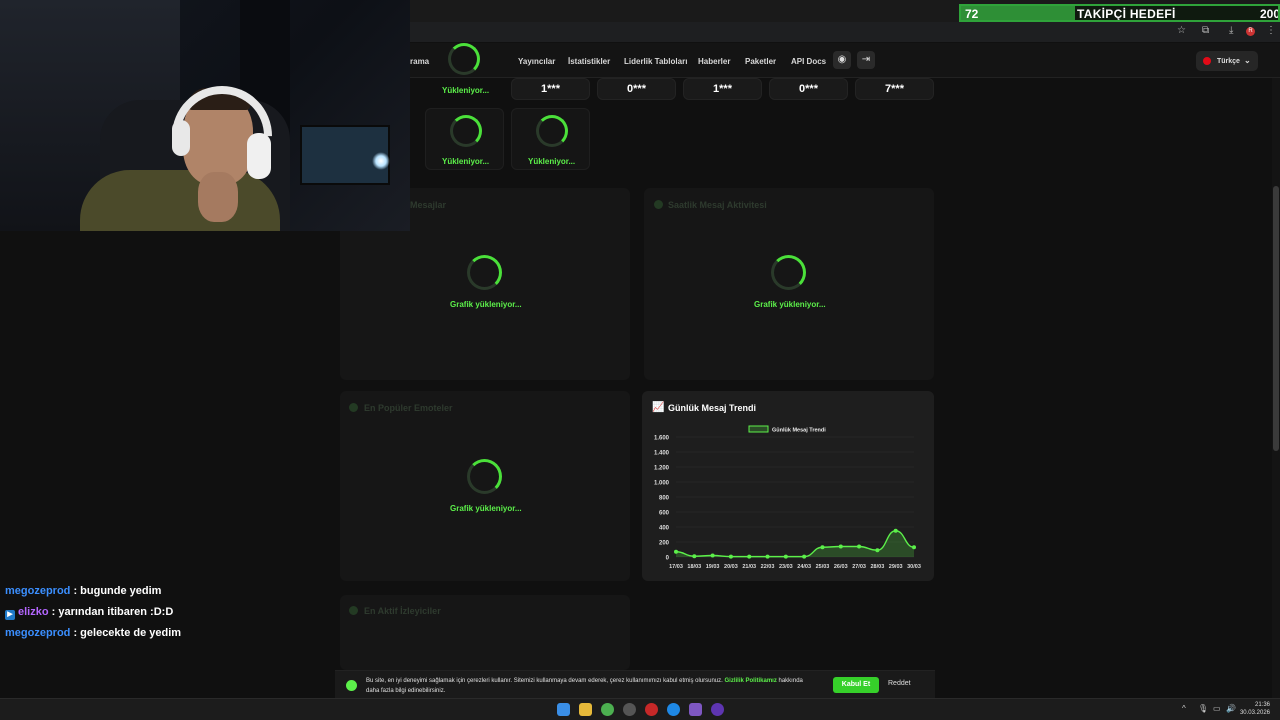 This screenshot has height=720, width=1280. I want to click on y-tick-label: 1.400, so click(662, 454).